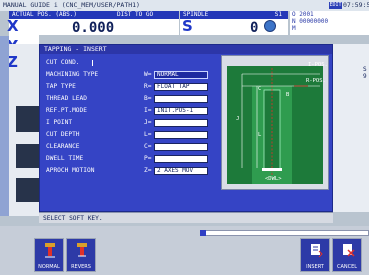 Image resolution: width=369 pixels, height=275 pixels. I want to click on actual-pos-panel: ACTUAL POS. (ABS.) X 0.000, so click(61, 23).